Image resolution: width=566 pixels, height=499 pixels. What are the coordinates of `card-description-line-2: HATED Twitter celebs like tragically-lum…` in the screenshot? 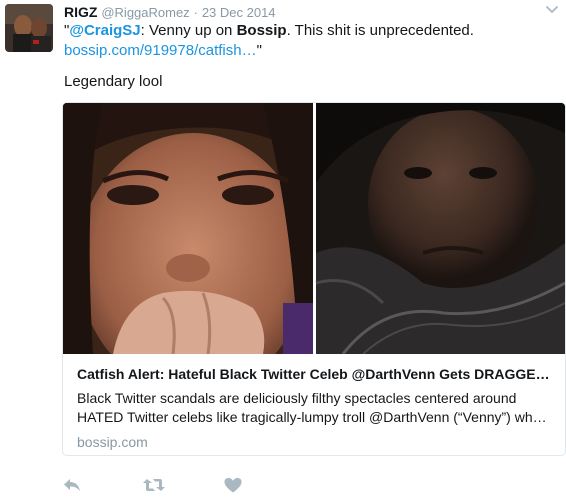 It's located at (312, 417).